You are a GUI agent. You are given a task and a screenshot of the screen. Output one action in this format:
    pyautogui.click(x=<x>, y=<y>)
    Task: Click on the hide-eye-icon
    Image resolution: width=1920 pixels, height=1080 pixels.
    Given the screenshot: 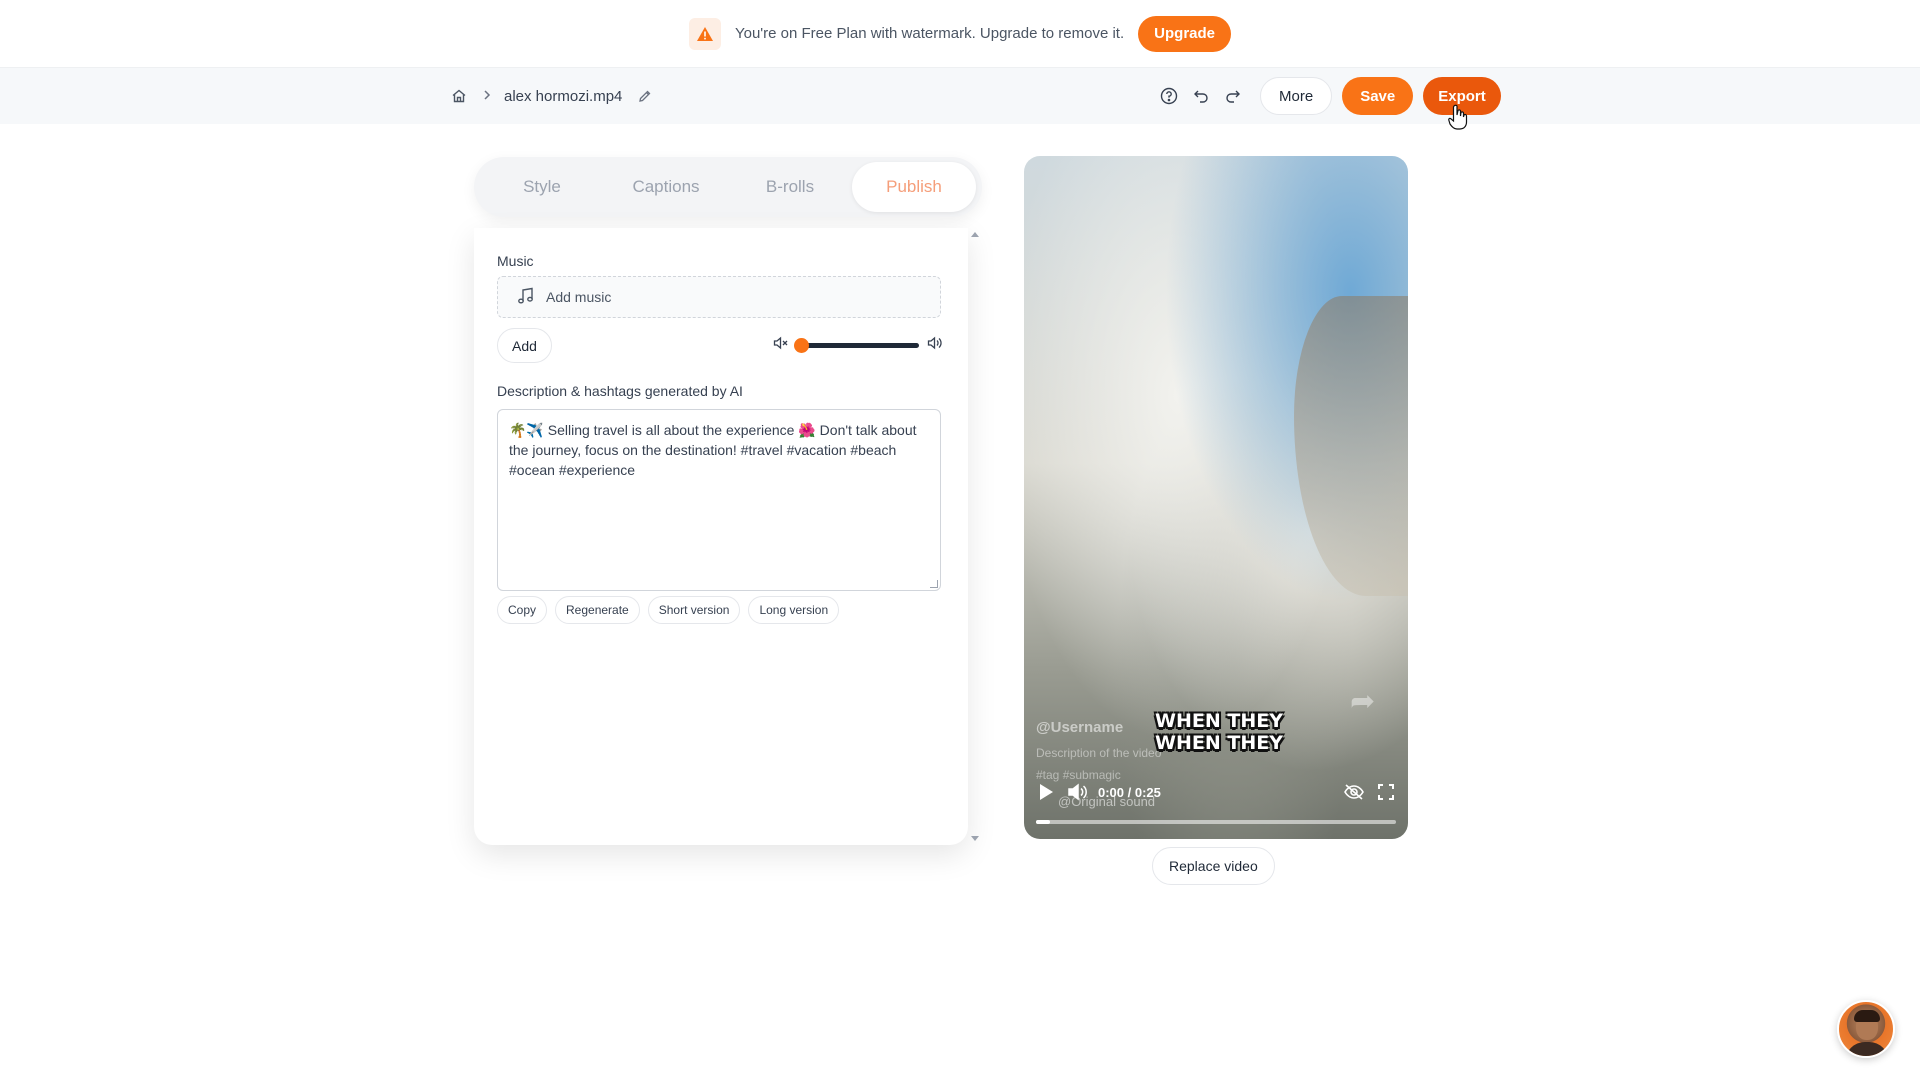 What is the action you would take?
    pyautogui.click(x=1354, y=792)
    